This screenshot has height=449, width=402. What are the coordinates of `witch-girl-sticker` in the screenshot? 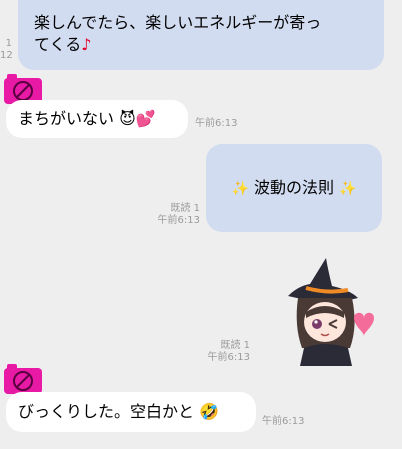 It's located at (326, 311).